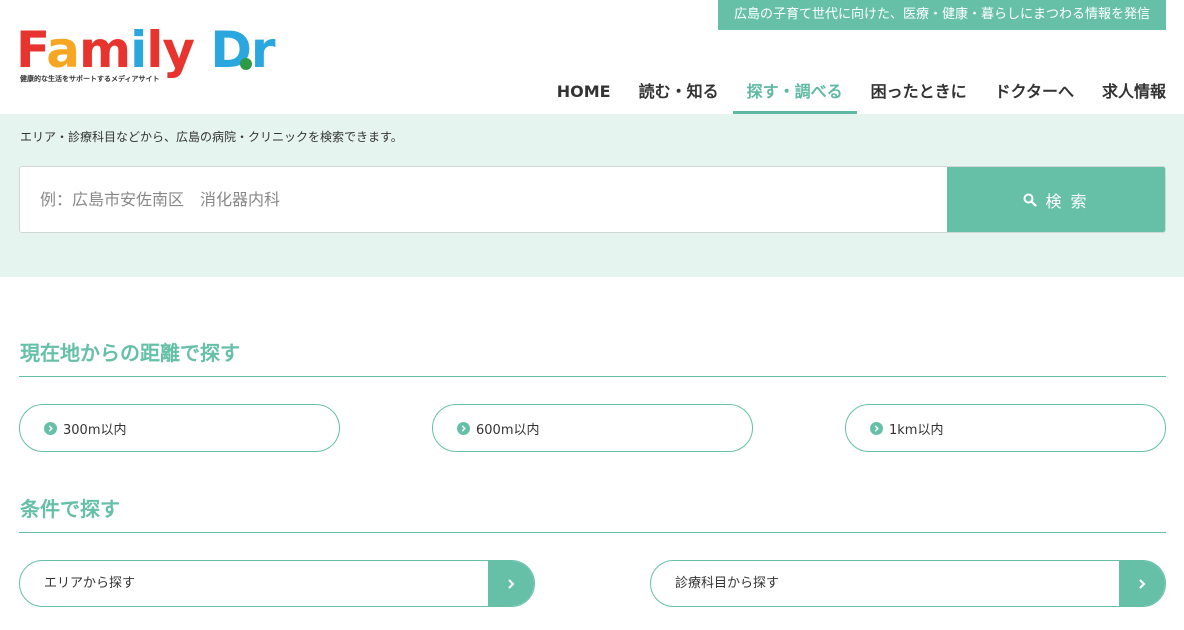  I want to click on distance-1km-label: 1km以内, so click(916, 430).